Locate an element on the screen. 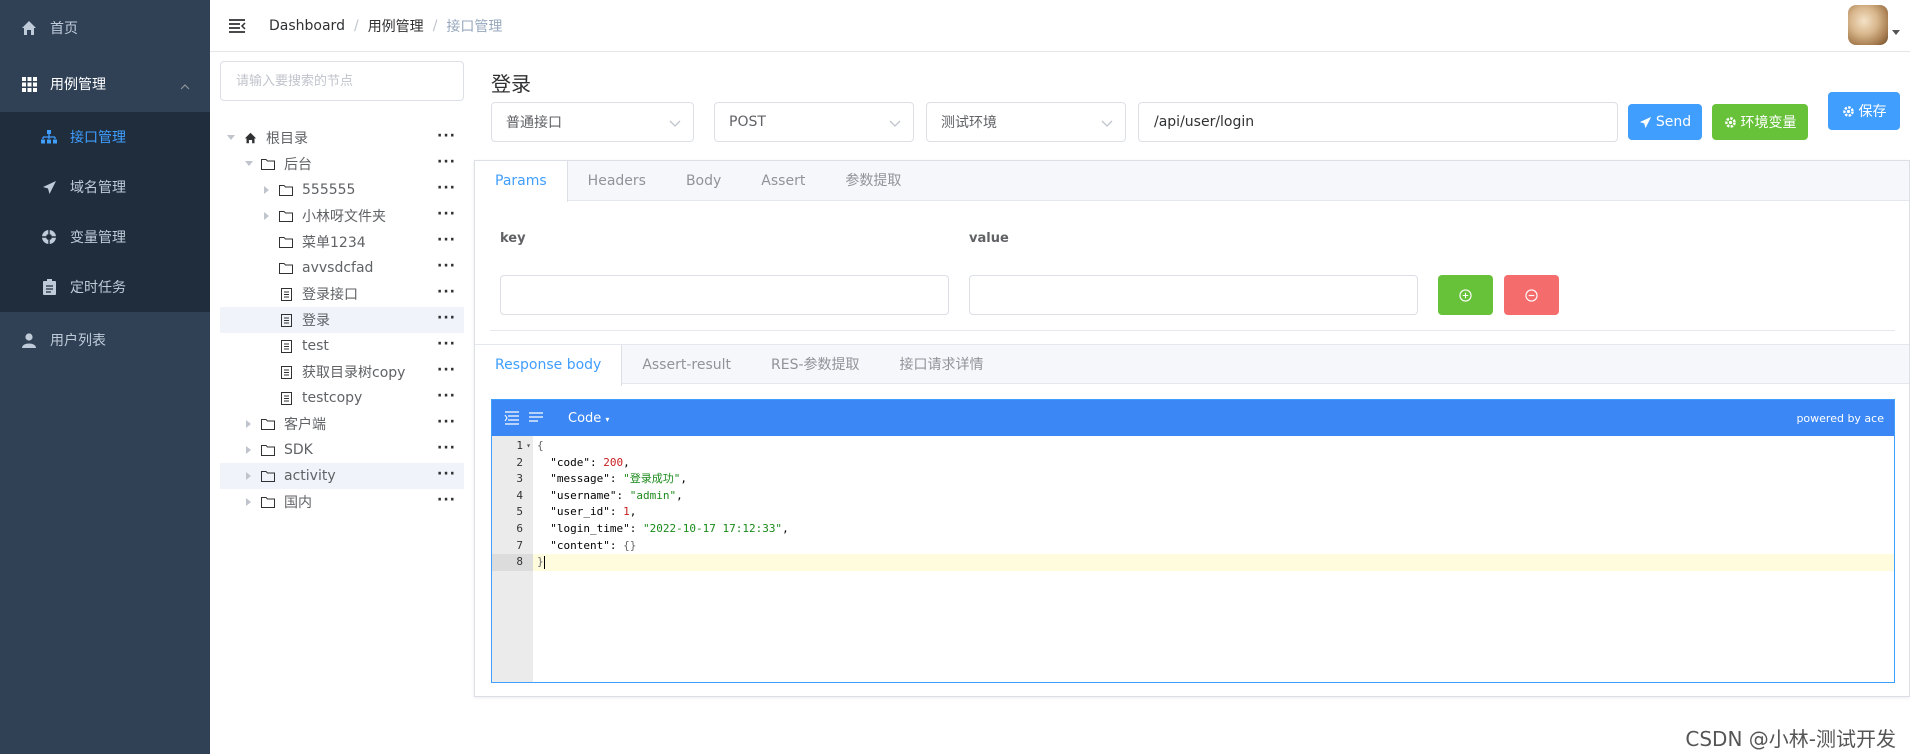  tree-node-label: SDK is located at coordinates (298, 450).